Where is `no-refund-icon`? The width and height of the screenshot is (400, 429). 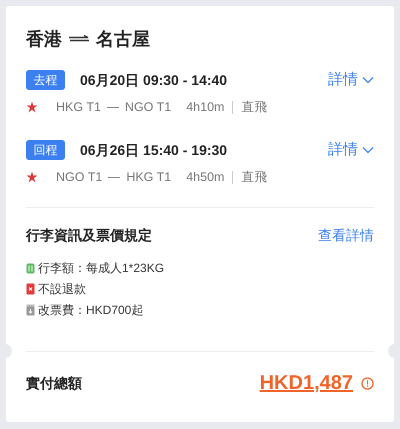 no-refund-icon is located at coordinates (30, 289).